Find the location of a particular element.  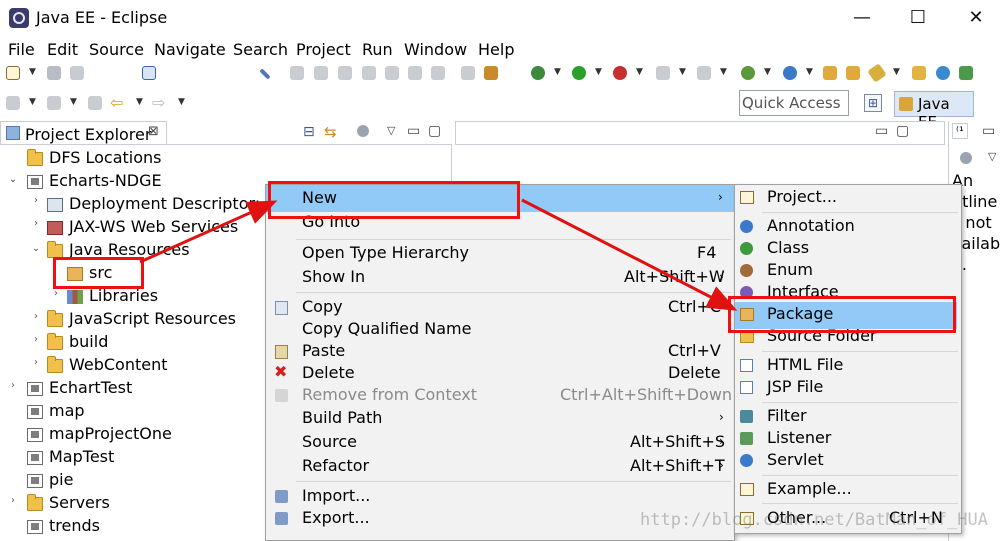

view-menu-icon: ▽ is located at coordinates (391, 130).